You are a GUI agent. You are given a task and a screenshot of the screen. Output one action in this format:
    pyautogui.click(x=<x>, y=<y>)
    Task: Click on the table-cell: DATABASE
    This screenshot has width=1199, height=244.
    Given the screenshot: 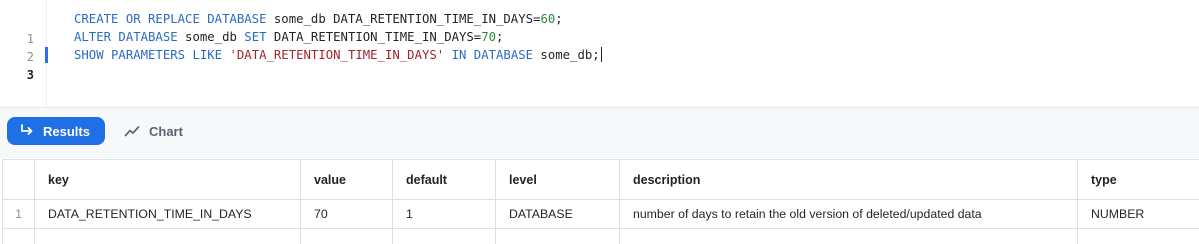 What is the action you would take?
    pyautogui.click(x=558, y=214)
    